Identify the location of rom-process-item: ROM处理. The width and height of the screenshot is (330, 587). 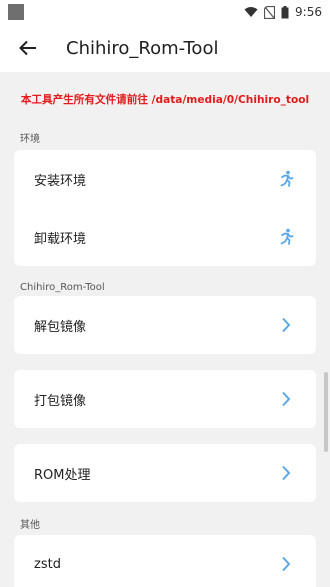
(165, 473).